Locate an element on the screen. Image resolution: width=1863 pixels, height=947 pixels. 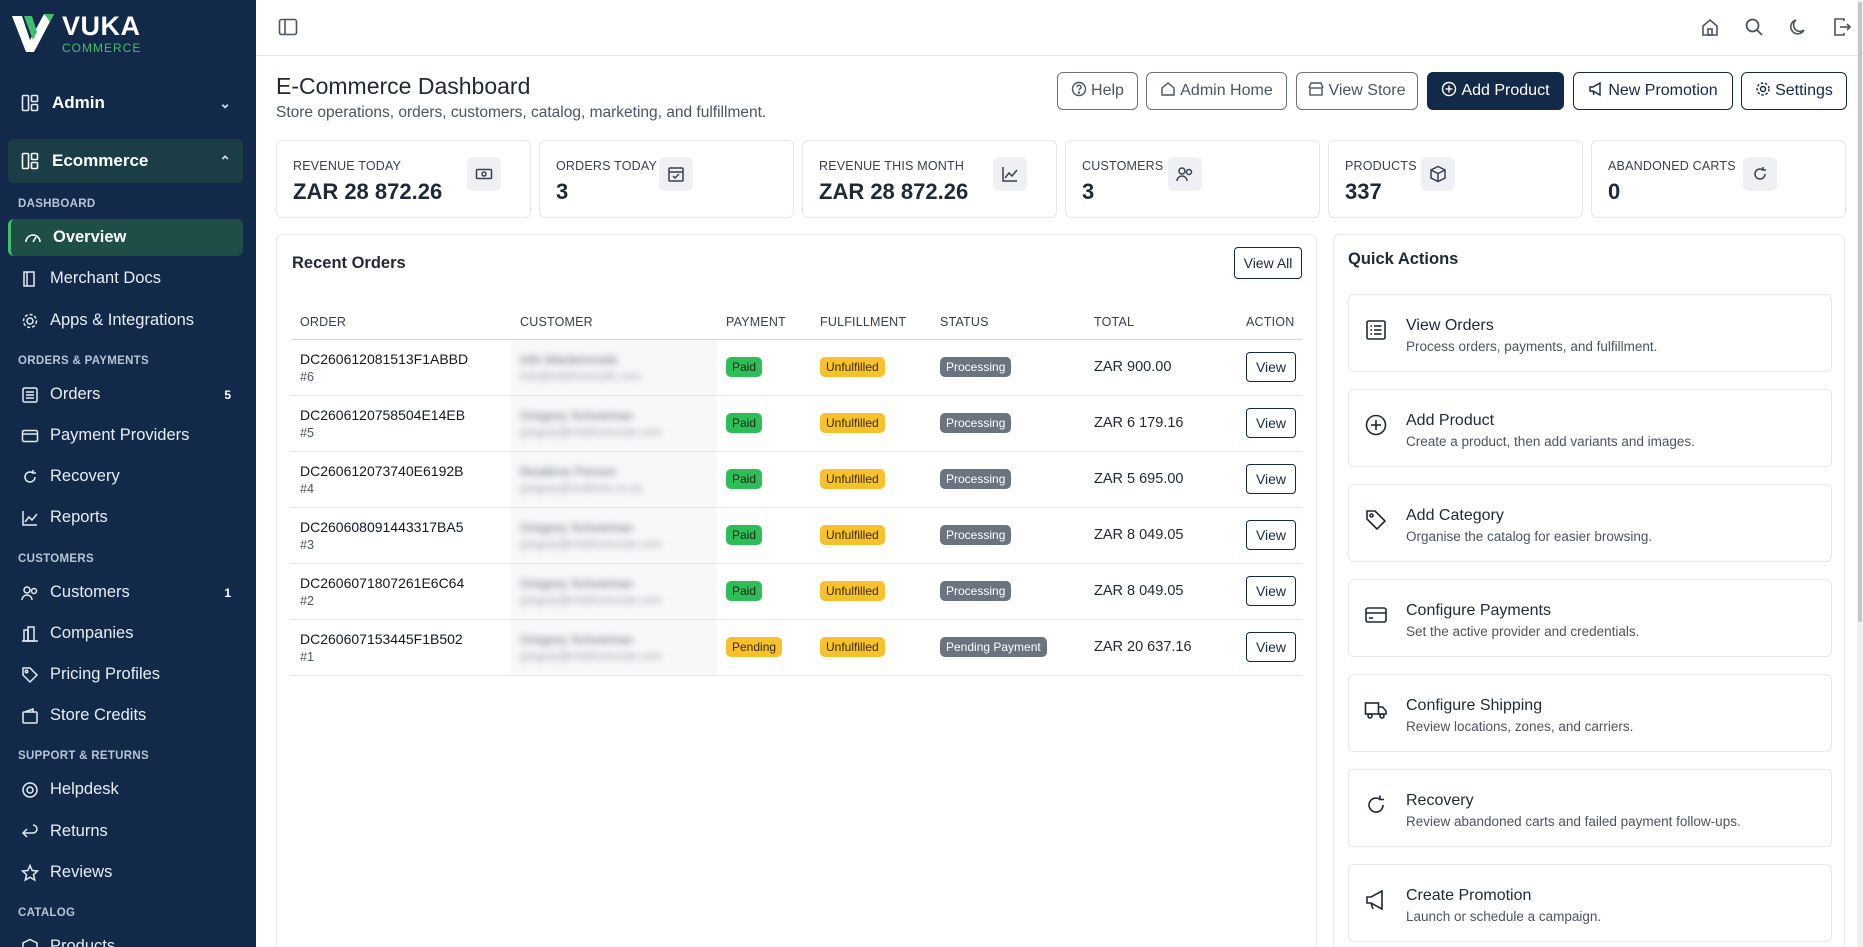
order-number: DC260612073740E6192B is located at coordinates (405, 471).